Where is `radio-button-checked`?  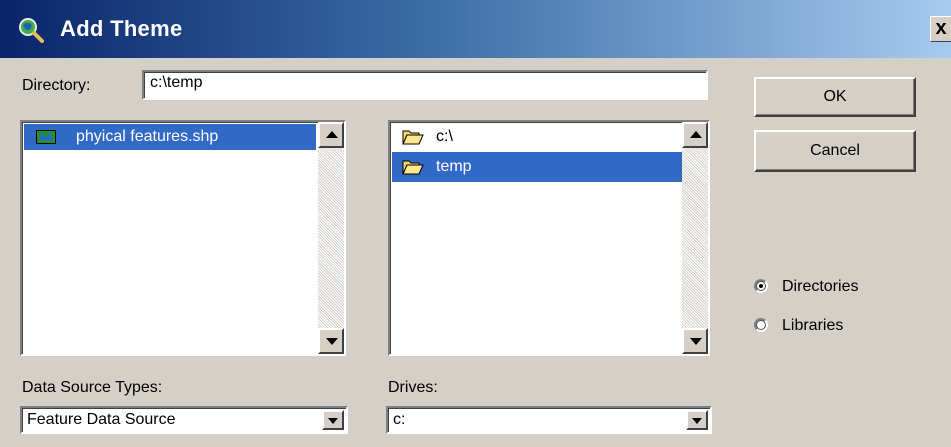
radio-button-checked is located at coordinates (761, 286).